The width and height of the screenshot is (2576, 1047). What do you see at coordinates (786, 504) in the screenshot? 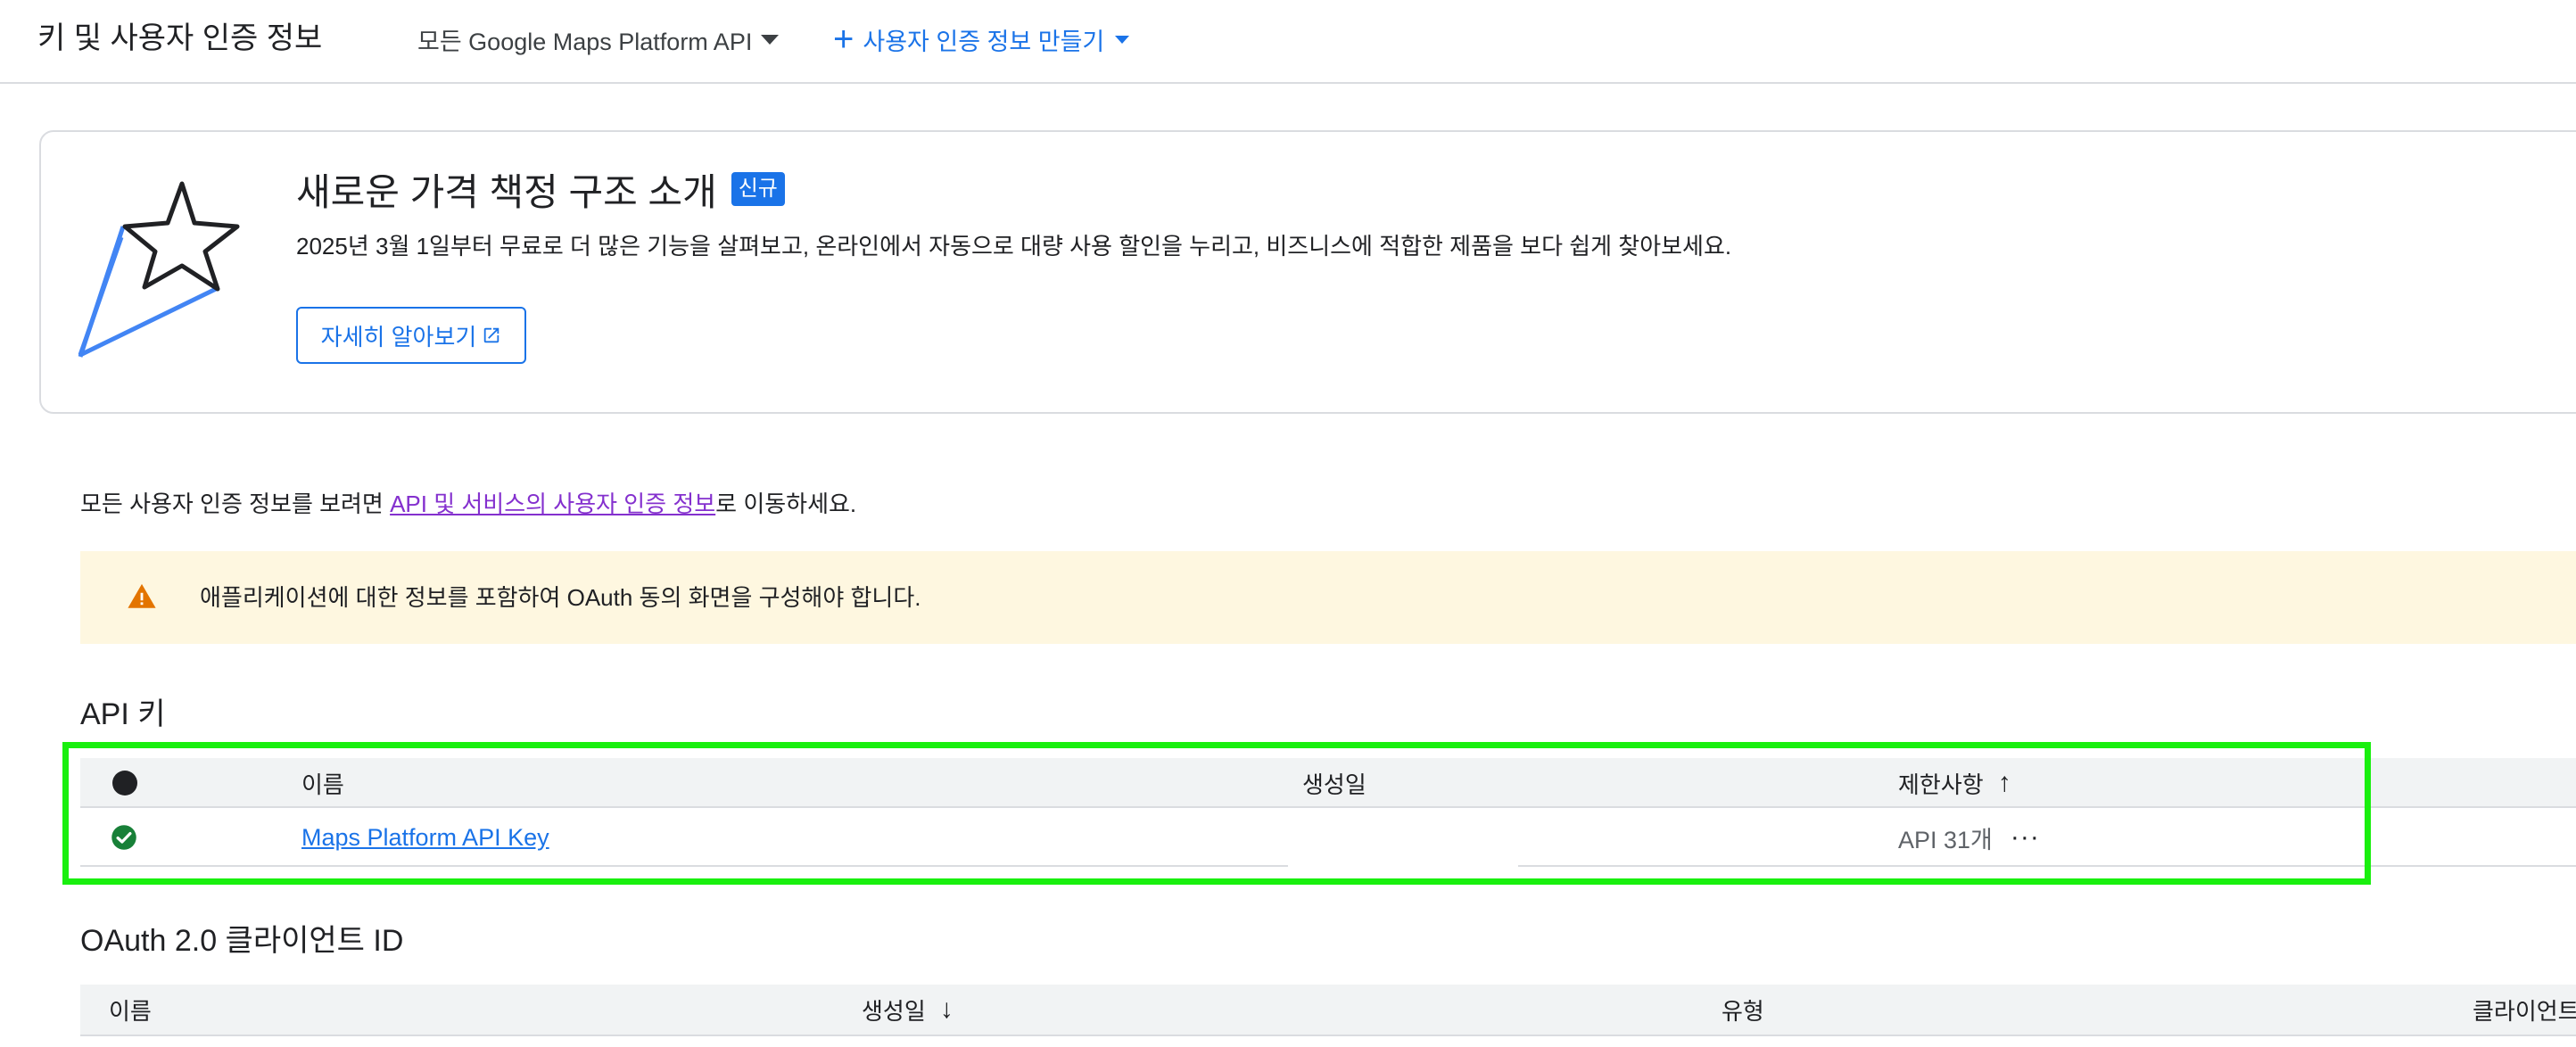
I see `info-suffix: 로 이동하세요.` at bounding box center [786, 504].